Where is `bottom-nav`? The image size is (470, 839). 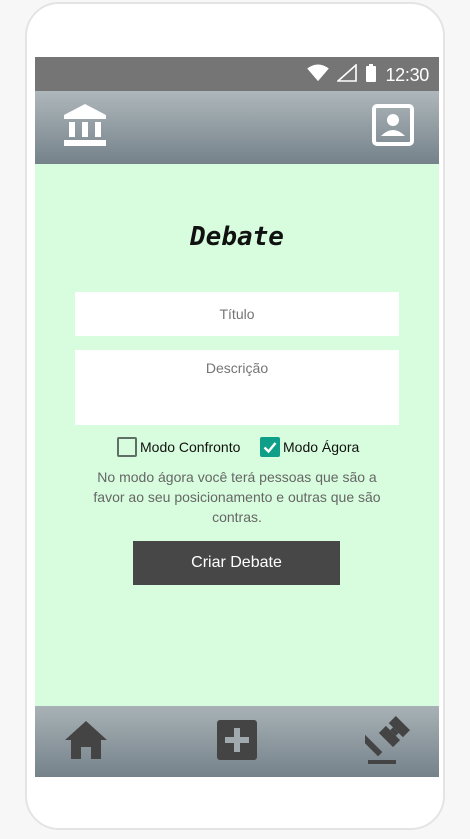 bottom-nav is located at coordinates (237, 741).